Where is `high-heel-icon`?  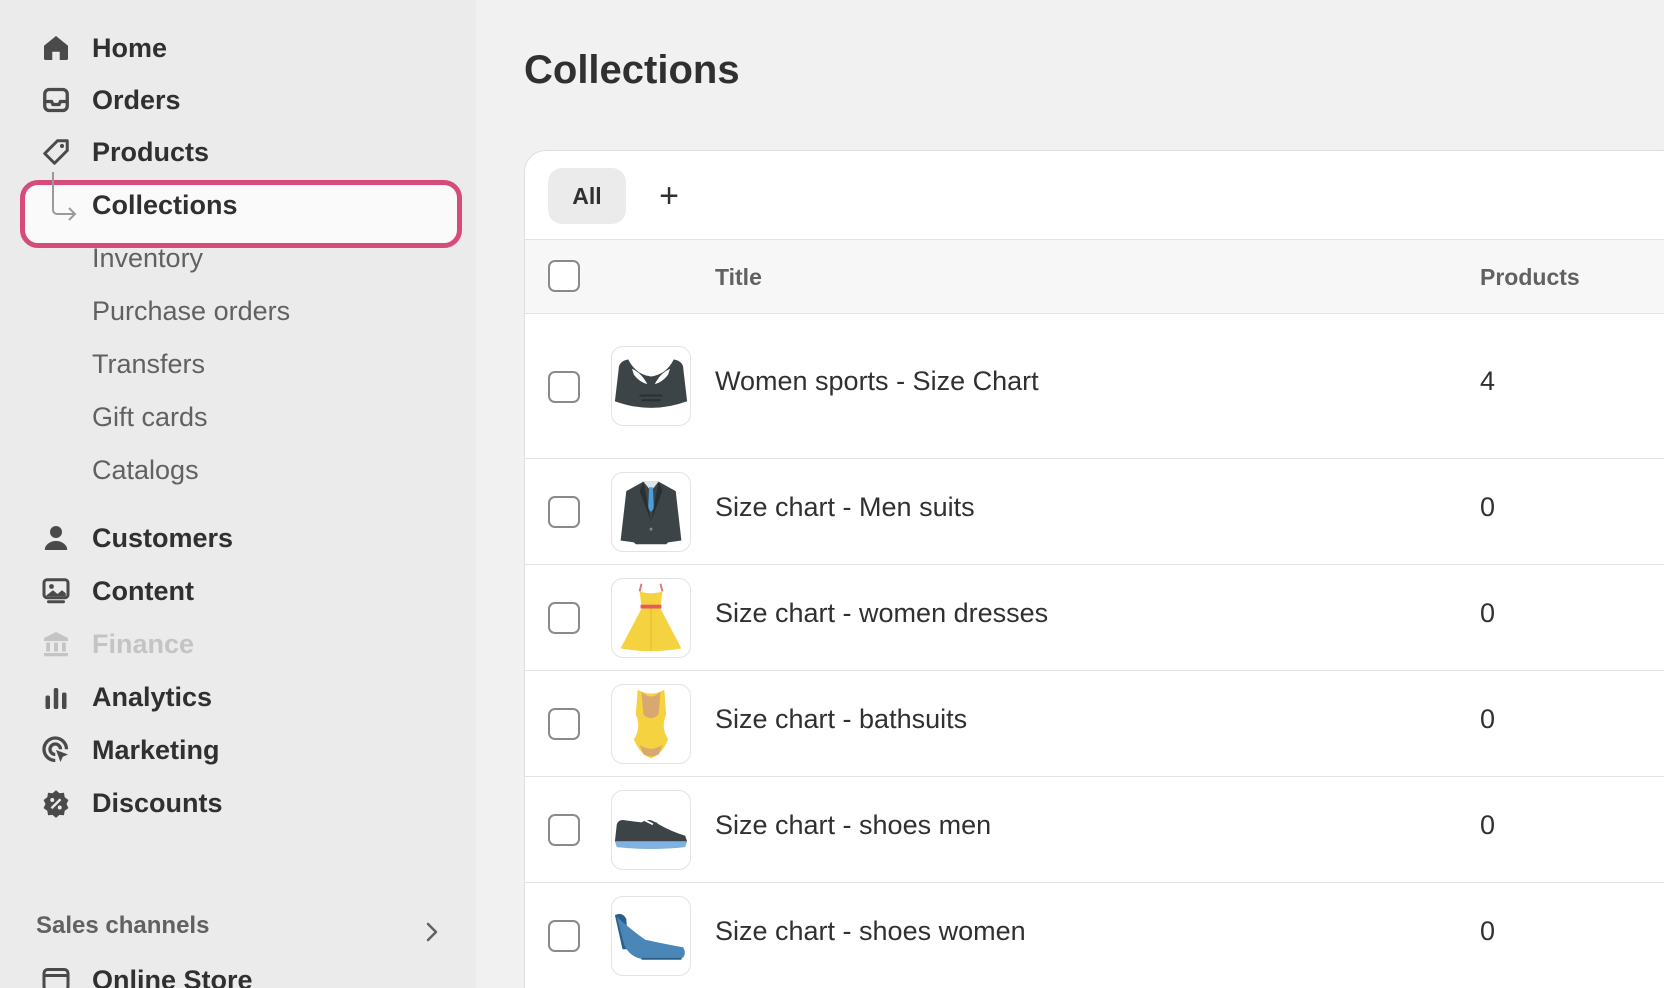
high-heel-icon is located at coordinates (651, 936).